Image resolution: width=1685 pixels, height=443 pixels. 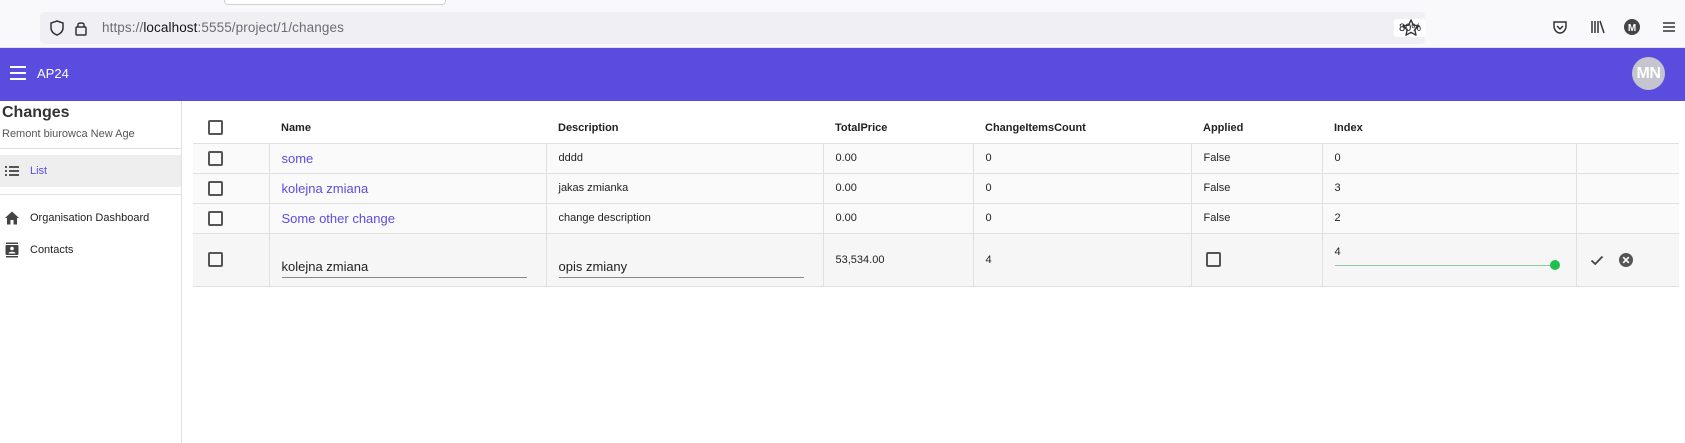 I want to click on url-text: https://localhost:5555/project/1/changes, so click(x=223, y=27).